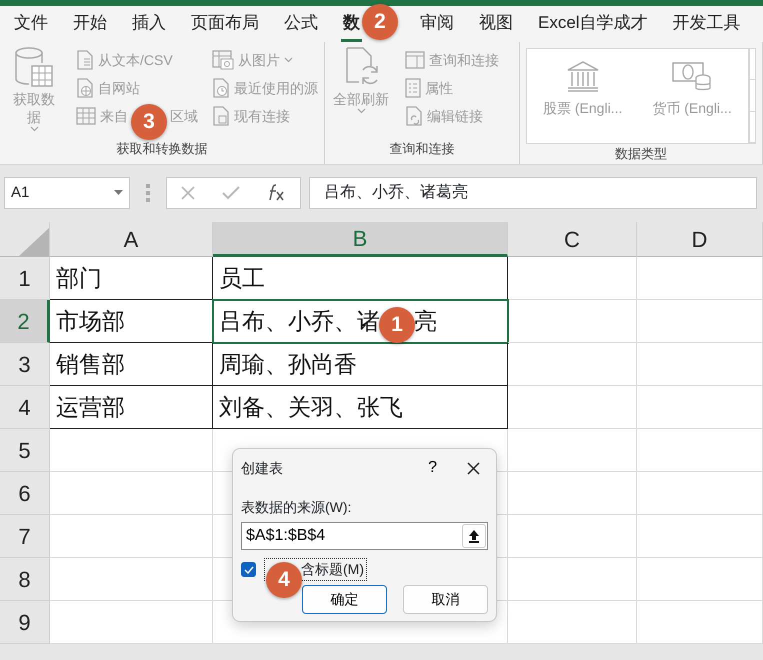 The width and height of the screenshot is (763, 660). I want to click on ribbon-tab: 页面布局, so click(225, 25).